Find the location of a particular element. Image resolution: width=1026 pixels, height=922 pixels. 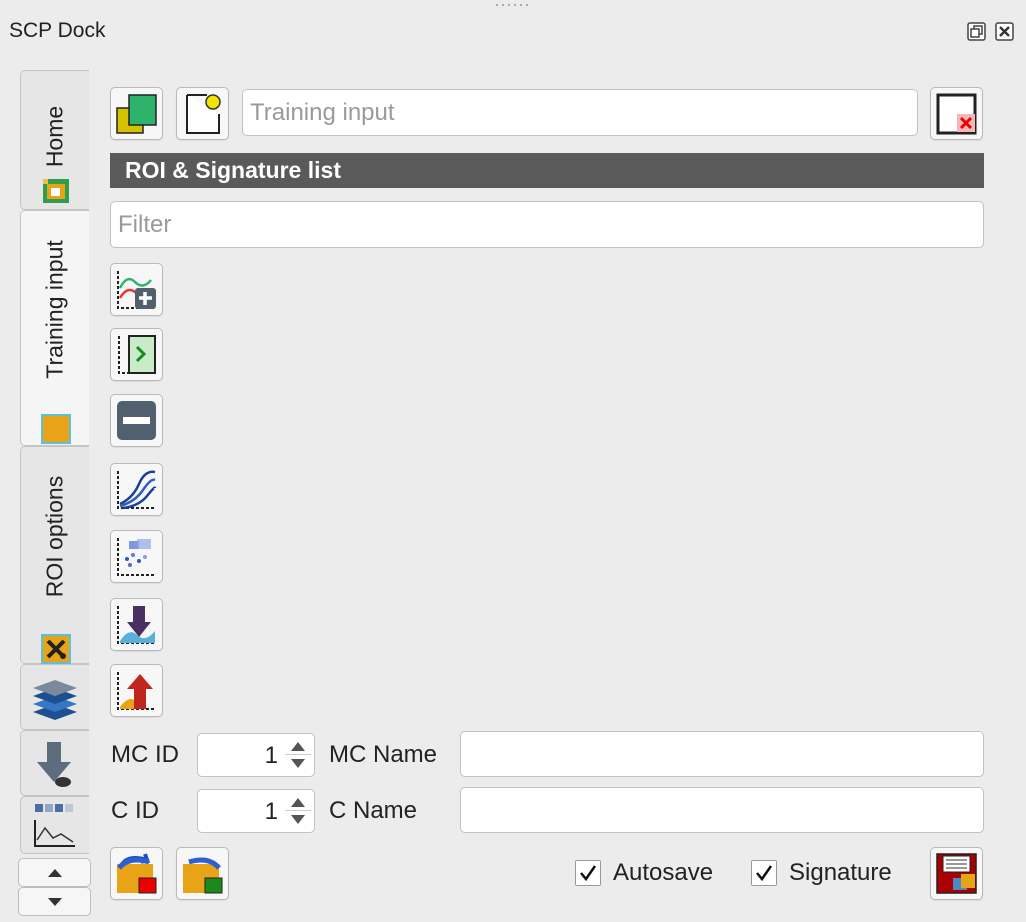

close-icon is located at coordinates (1004, 31).